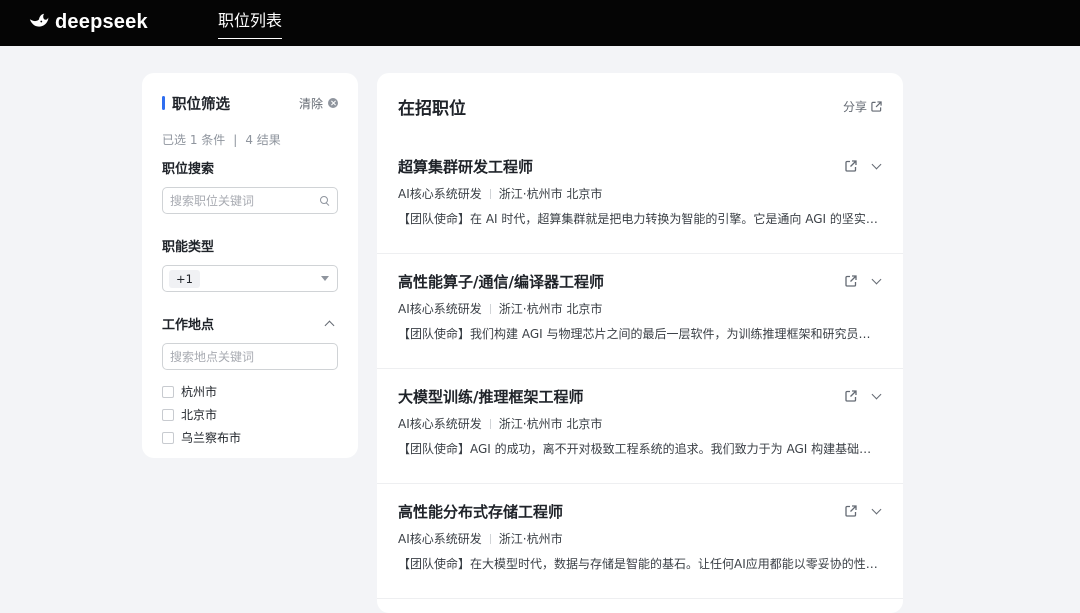 This screenshot has width=1080, height=613. What do you see at coordinates (101, 22) in the screenshot?
I see `brand-name: deepseek` at bounding box center [101, 22].